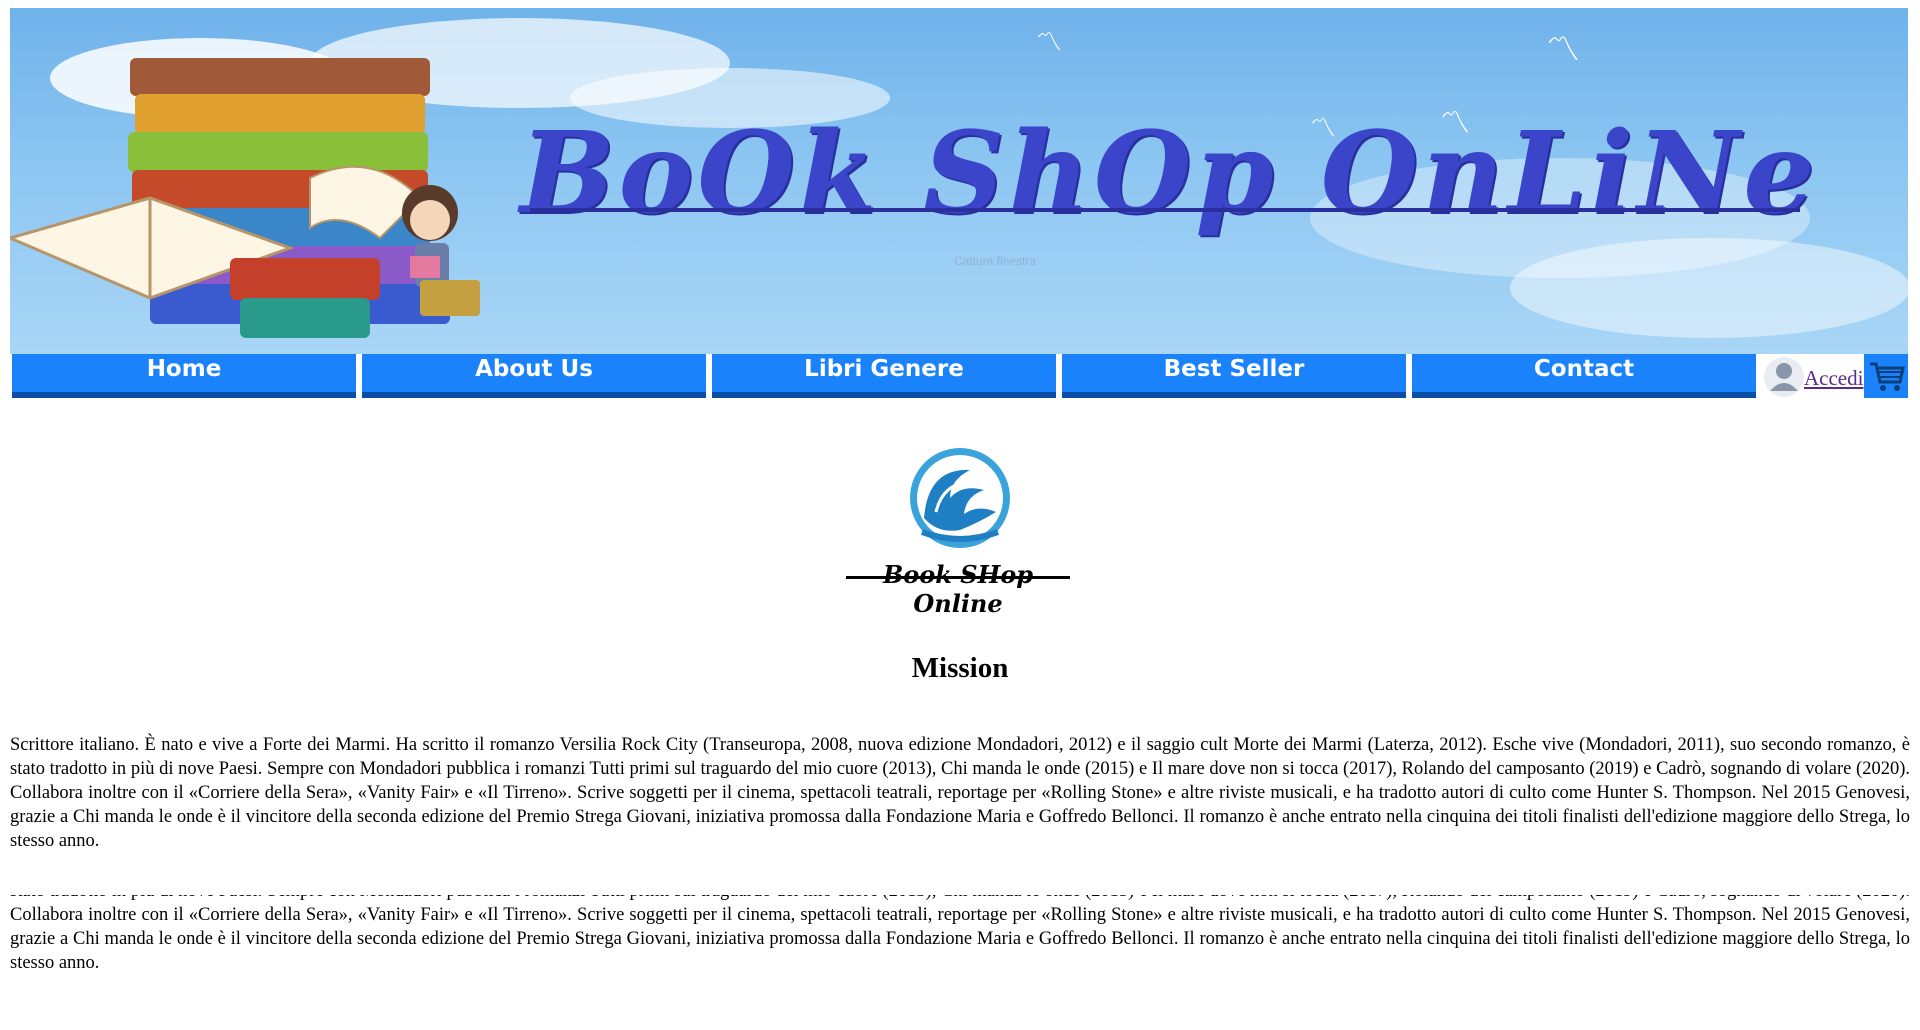  What do you see at coordinates (245, 198) in the screenshot?
I see `books-illustration` at bounding box center [245, 198].